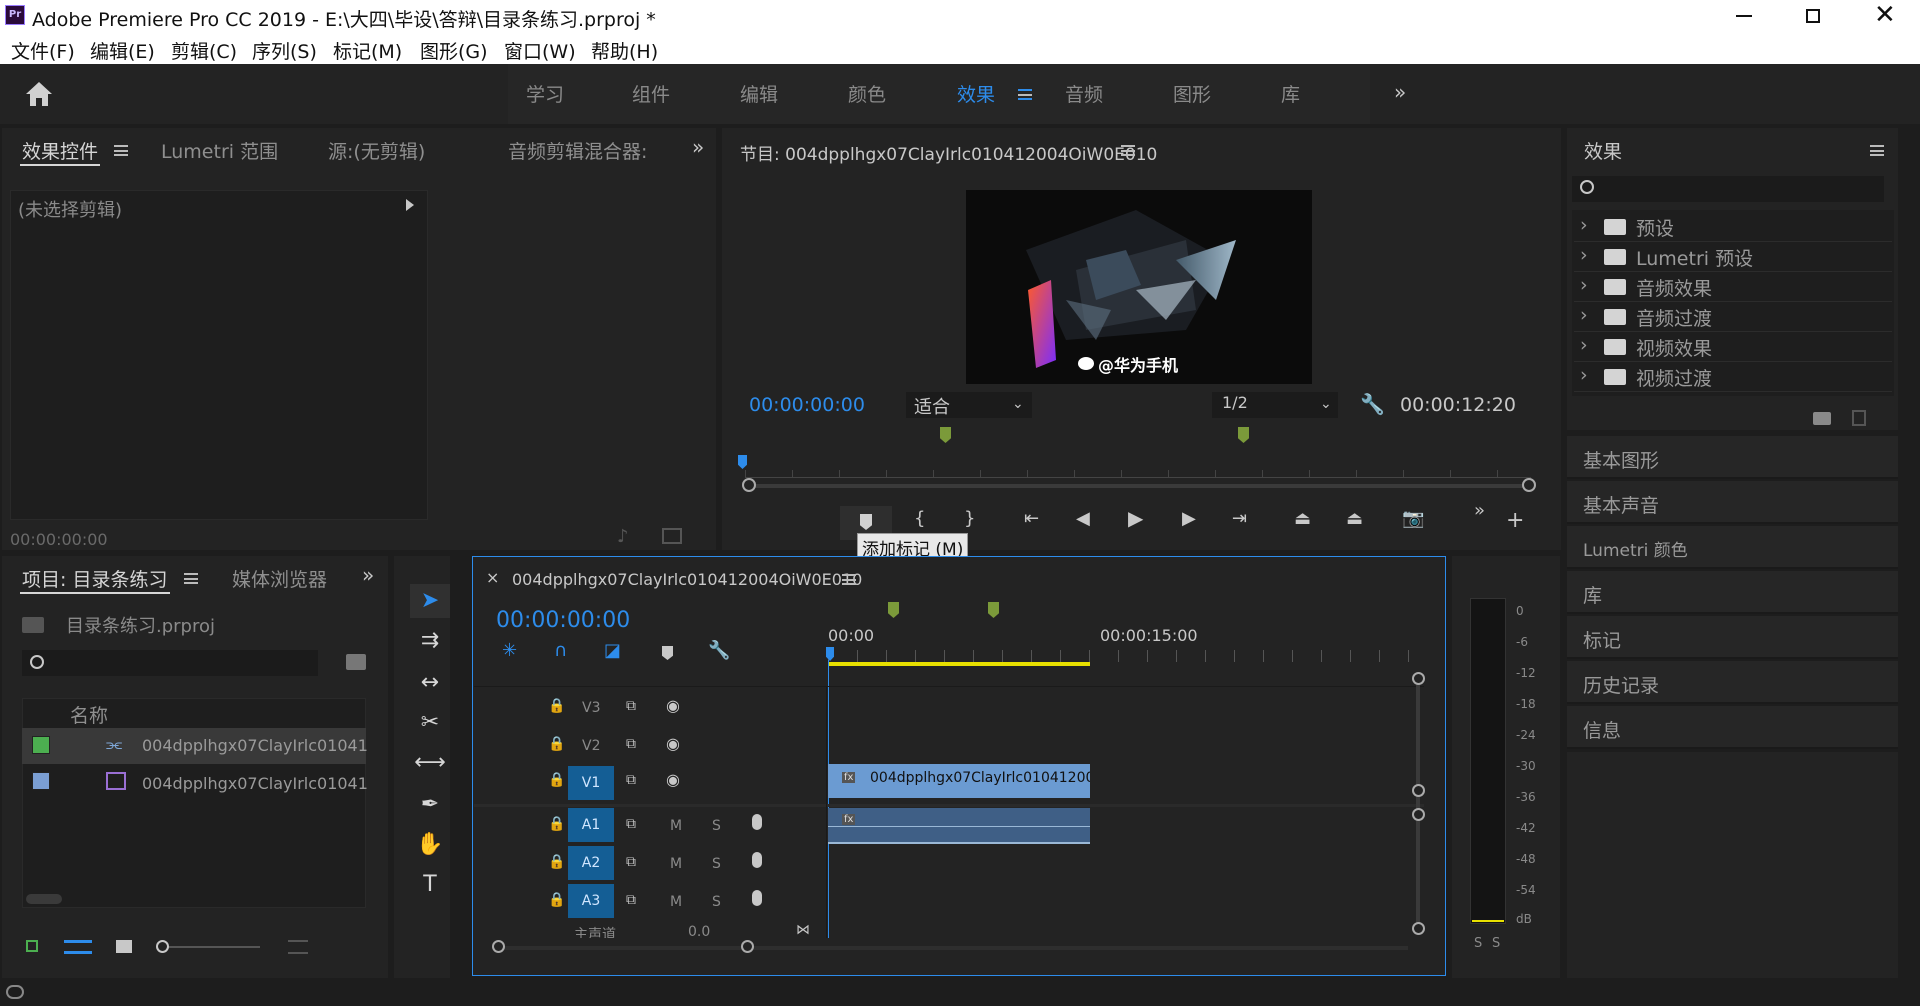  Describe the element at coordinates (1732, 727) in the screenshot. I see `panel-info: 信息` at that location.